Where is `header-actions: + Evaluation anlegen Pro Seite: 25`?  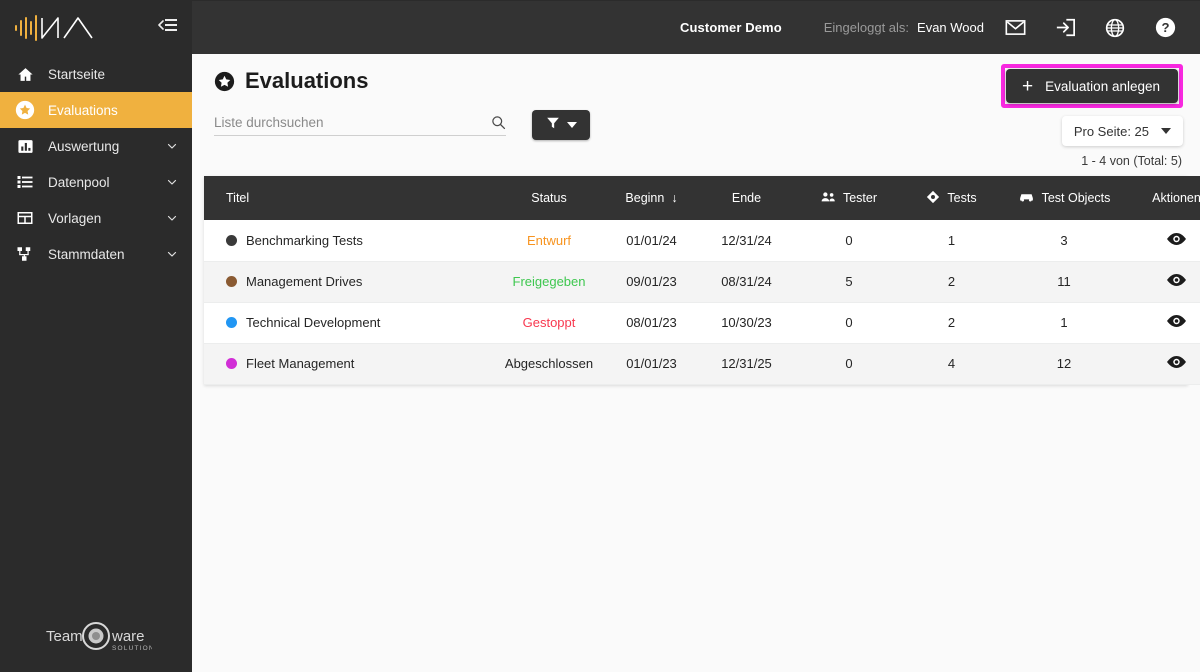
header-actions: + Evaluation anlegen Pro Seite: 25 is located at coordinates (1092, 105).